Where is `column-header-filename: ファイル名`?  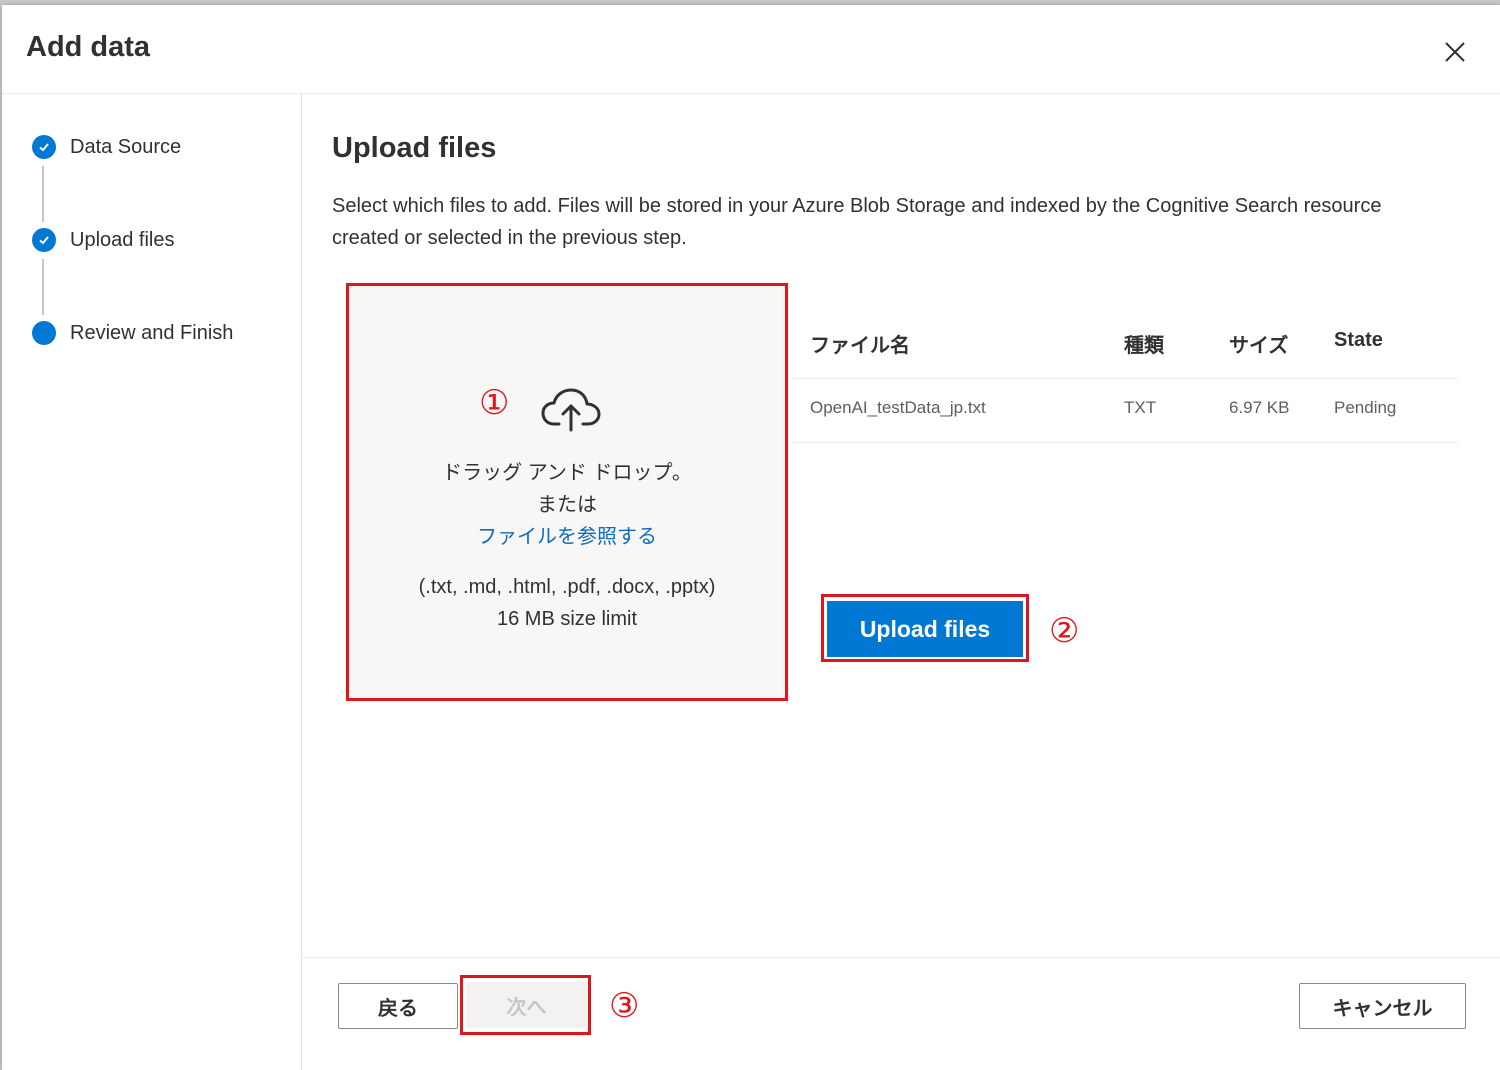 column-header-filename: ファイル名 is located at coordinates (860, 343).